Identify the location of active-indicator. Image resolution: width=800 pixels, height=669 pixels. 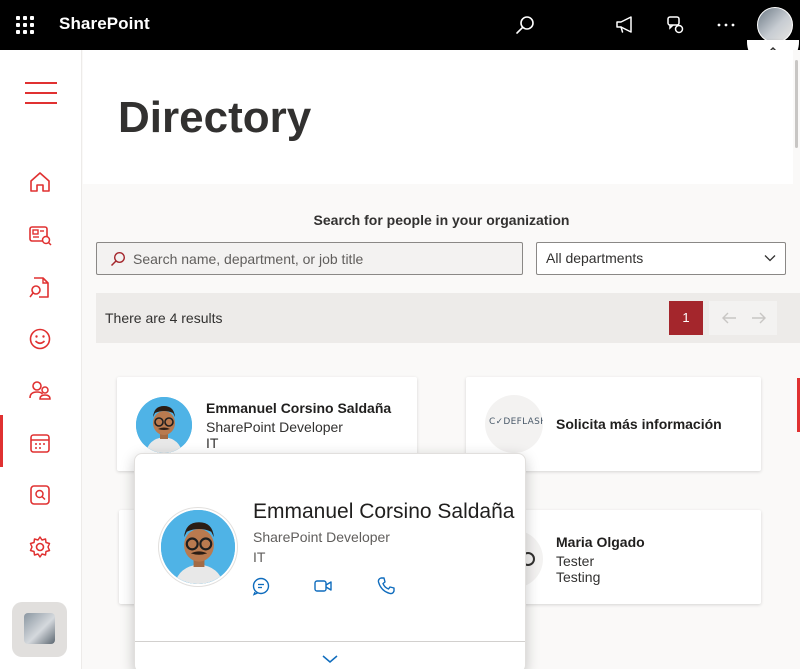
(1, 441).